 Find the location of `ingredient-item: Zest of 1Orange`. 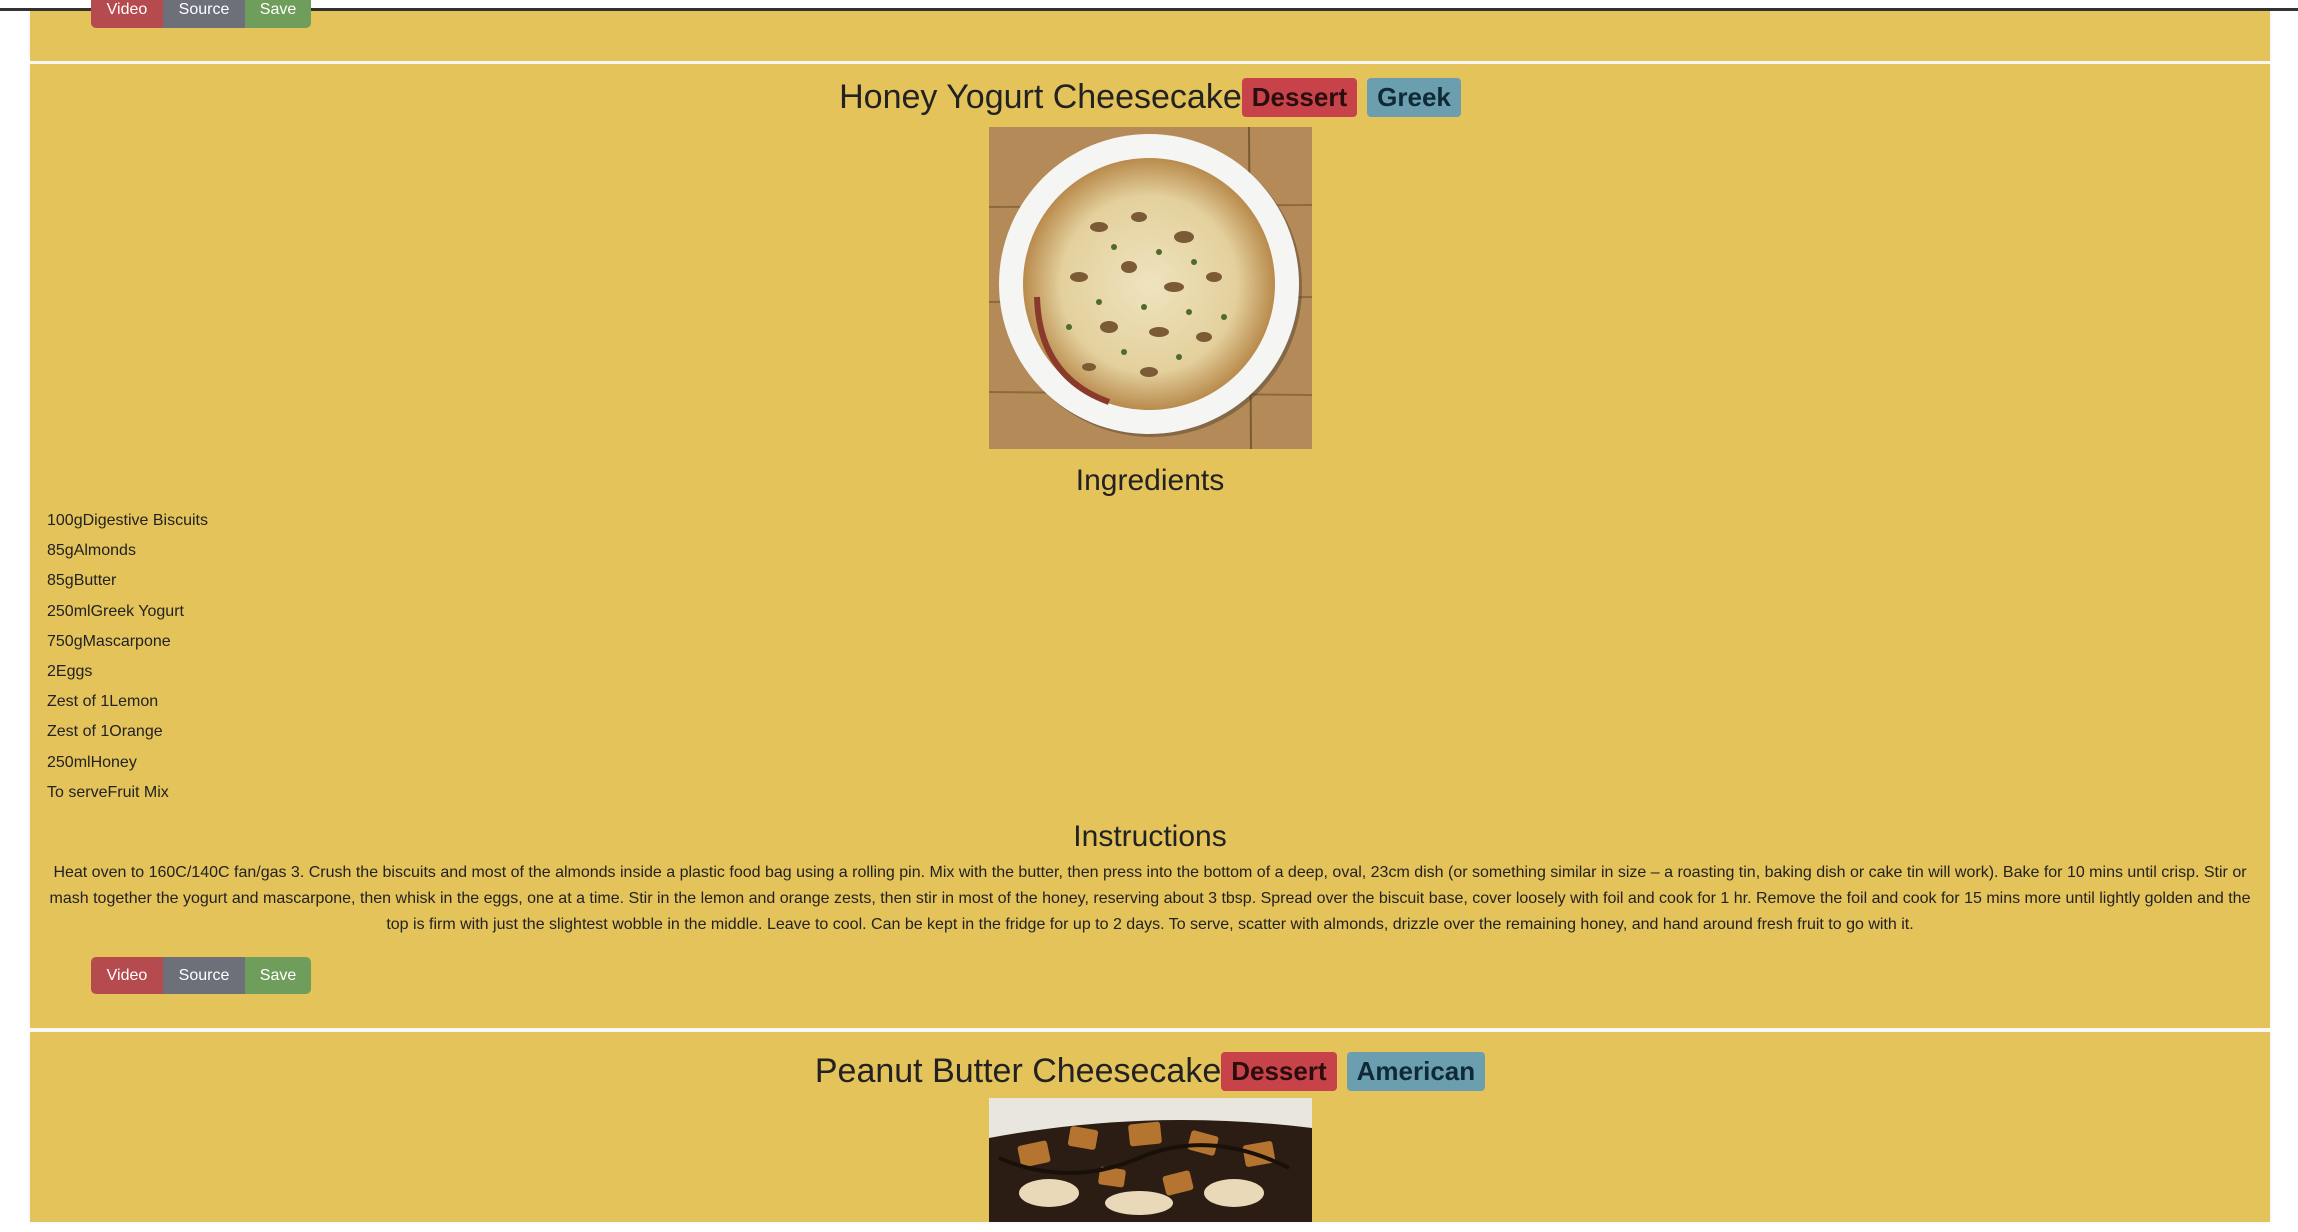

ingredient-item: Zest of 1Orange is located at coordinates (105, 732).